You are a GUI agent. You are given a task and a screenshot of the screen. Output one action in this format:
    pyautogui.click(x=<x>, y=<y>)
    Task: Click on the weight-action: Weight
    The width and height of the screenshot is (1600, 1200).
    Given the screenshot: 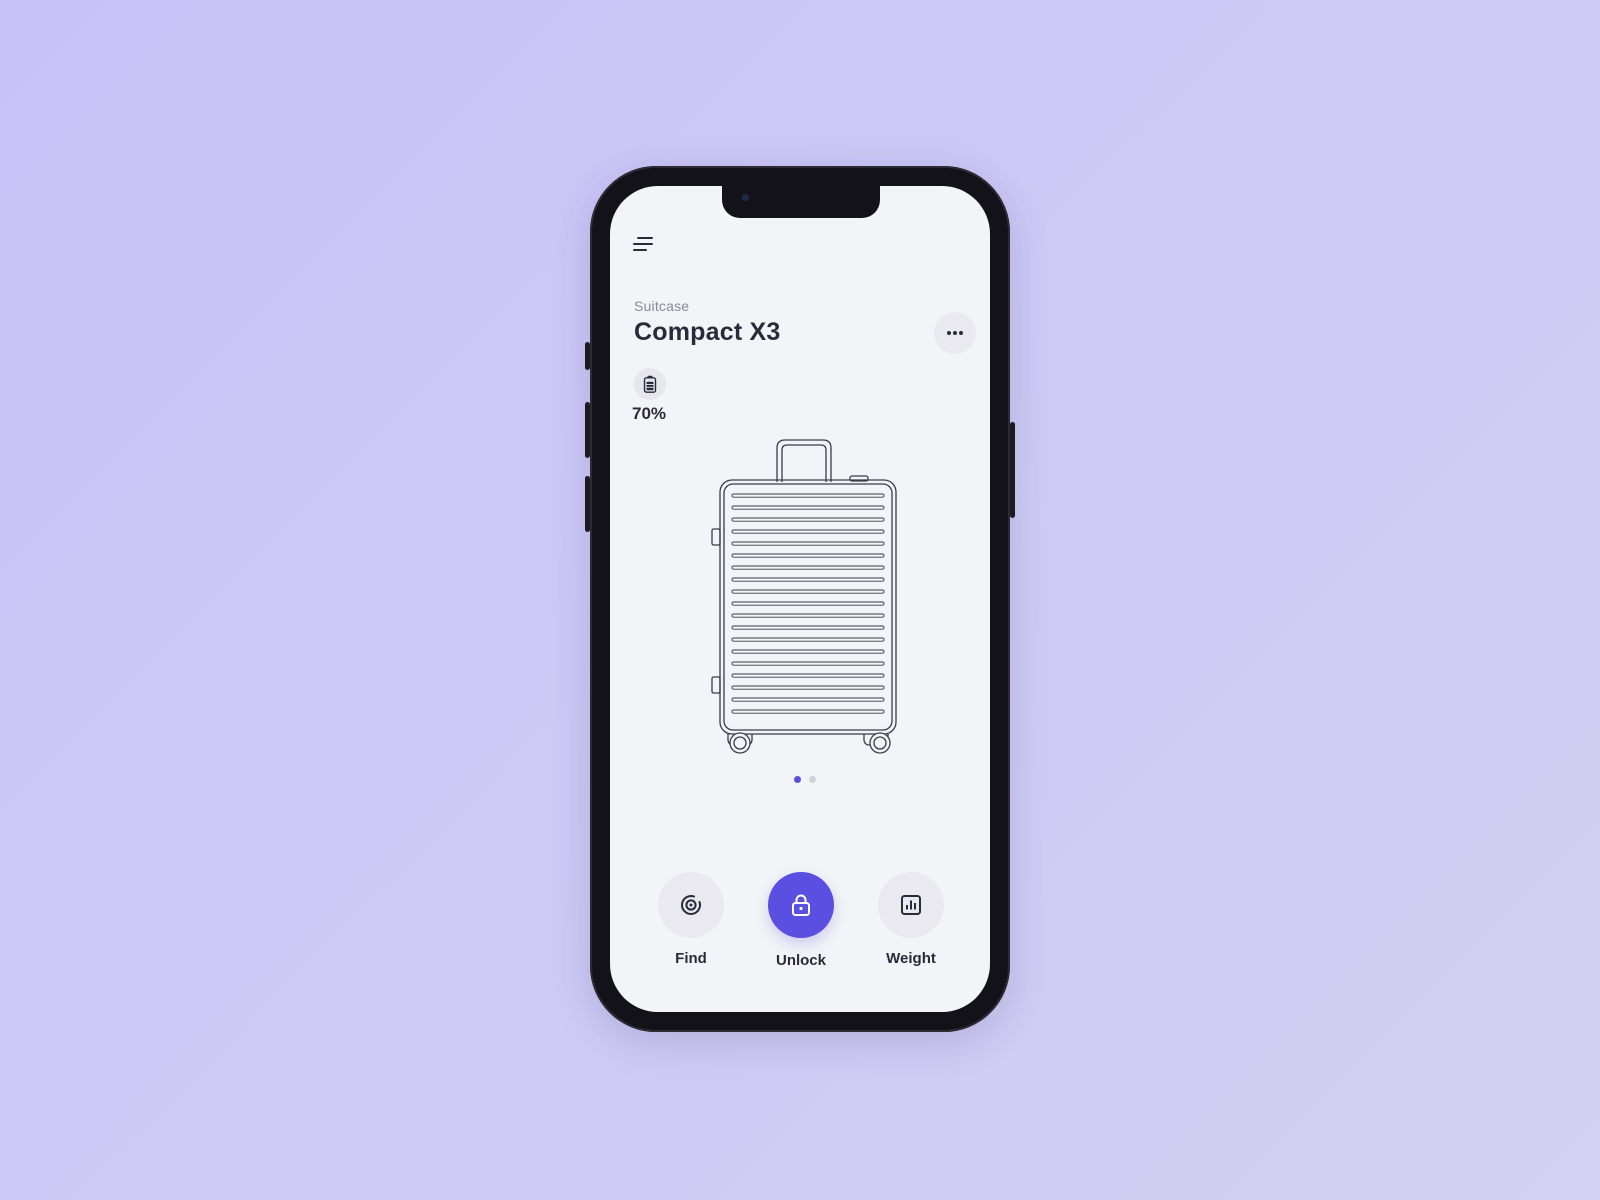 What is the action you would take?
    pyautogui.click(x=911, y=919)
    